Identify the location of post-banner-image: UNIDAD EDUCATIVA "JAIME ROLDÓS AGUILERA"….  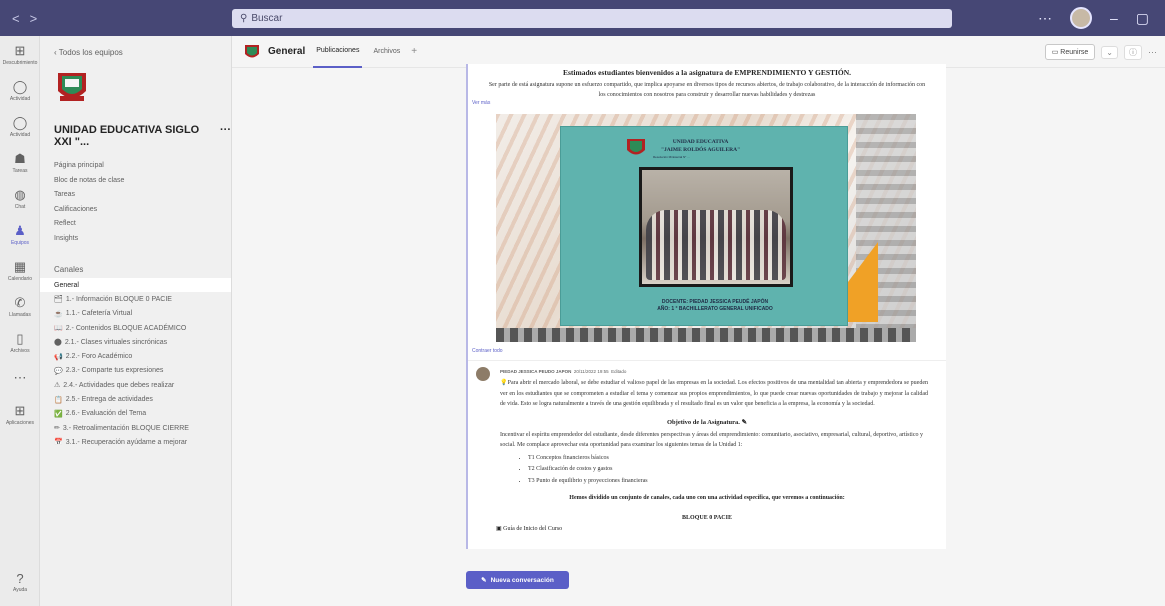
(706, 228).